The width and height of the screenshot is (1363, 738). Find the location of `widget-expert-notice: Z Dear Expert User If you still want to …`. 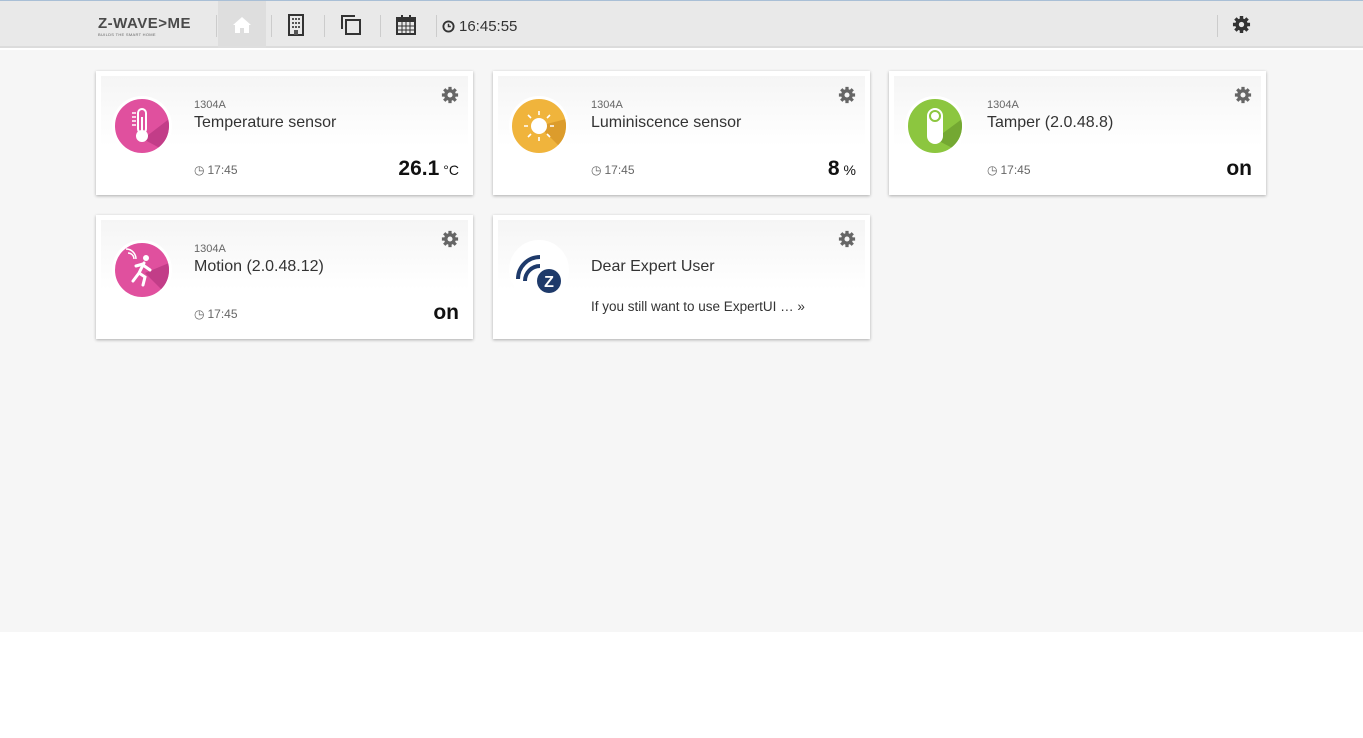

widget-expert-notice: Z Dear Expert User If you still want to … is located at coordinates (681, 277).